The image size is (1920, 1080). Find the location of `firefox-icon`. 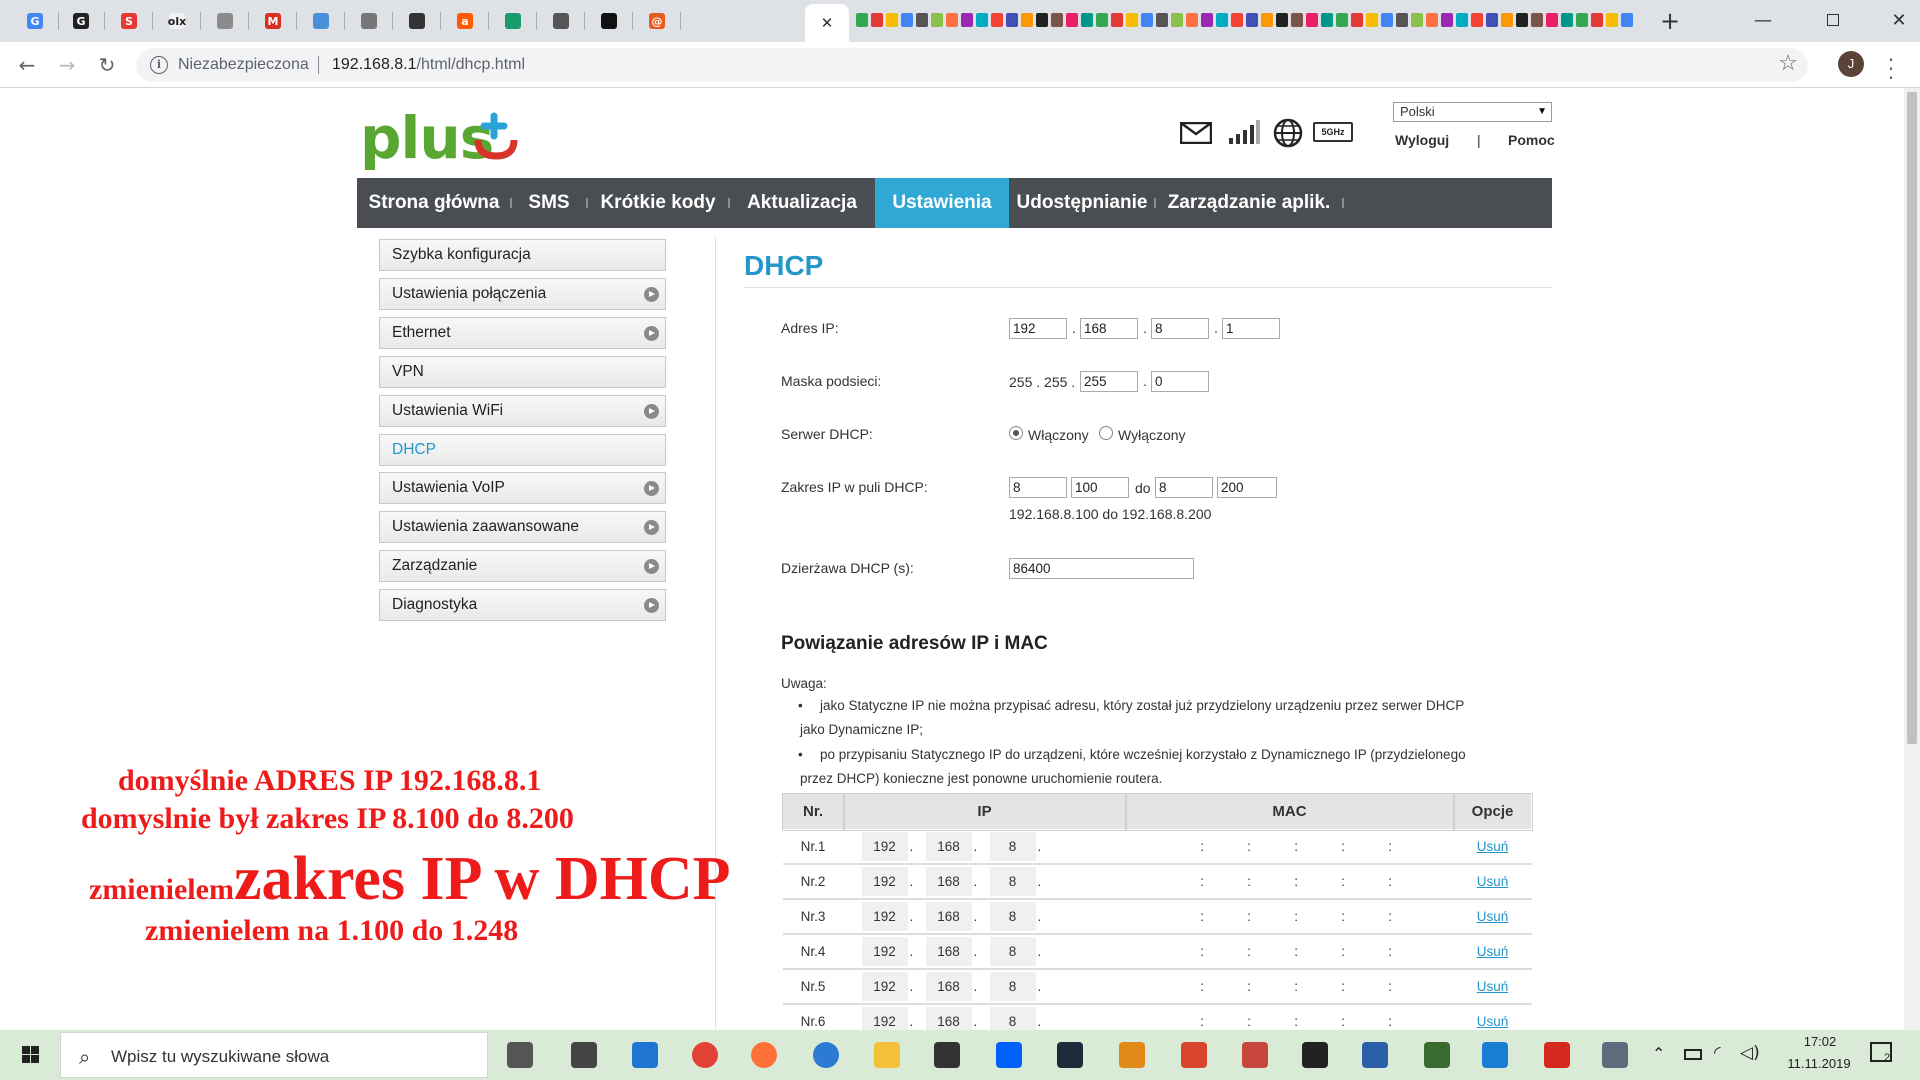

firefox-icon is located at coordinates (764, 1055).